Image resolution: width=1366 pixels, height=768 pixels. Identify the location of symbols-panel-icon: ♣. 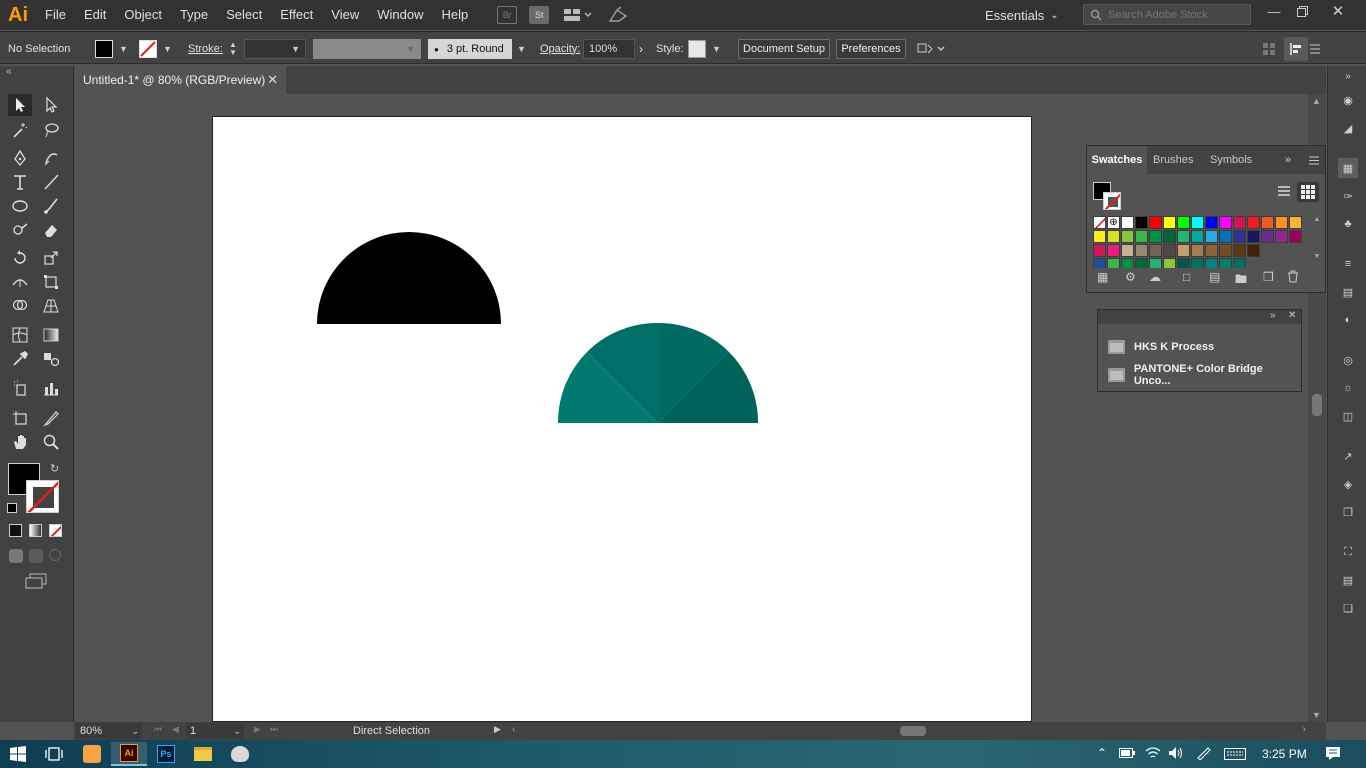
(1348, 224).